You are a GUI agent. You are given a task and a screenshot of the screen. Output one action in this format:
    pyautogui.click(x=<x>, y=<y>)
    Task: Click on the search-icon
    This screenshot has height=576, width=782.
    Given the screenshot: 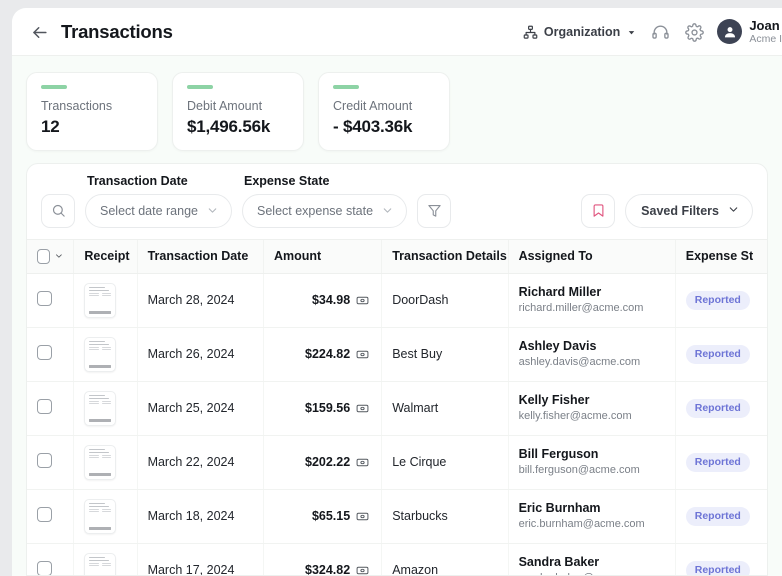 What is the action you would take?
    pyautogui.click(x=58, y=210)
    